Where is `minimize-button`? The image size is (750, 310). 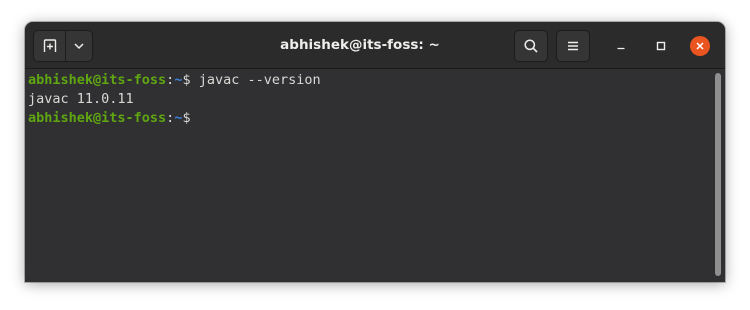 minimize-button is located at coordinates (621, 46).